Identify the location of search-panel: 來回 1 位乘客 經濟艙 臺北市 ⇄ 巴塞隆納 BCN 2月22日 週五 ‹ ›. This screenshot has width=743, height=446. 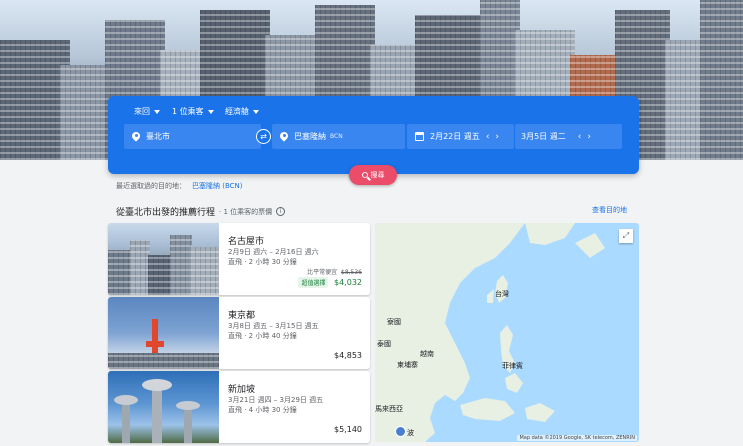
(373, 135).